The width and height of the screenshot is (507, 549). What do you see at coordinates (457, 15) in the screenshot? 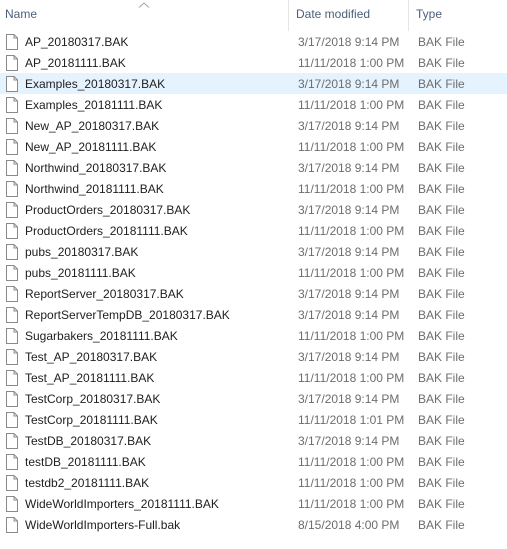
I see `column-header-type: Type` at bounding box center [457, 15].